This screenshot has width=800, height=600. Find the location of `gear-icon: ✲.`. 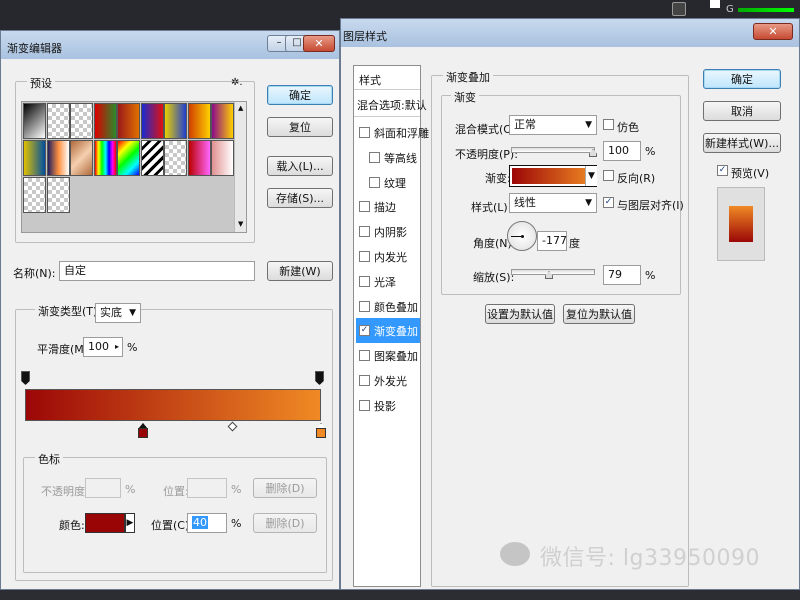

gear-icon: ✲. is located at coordinates (237, 82).